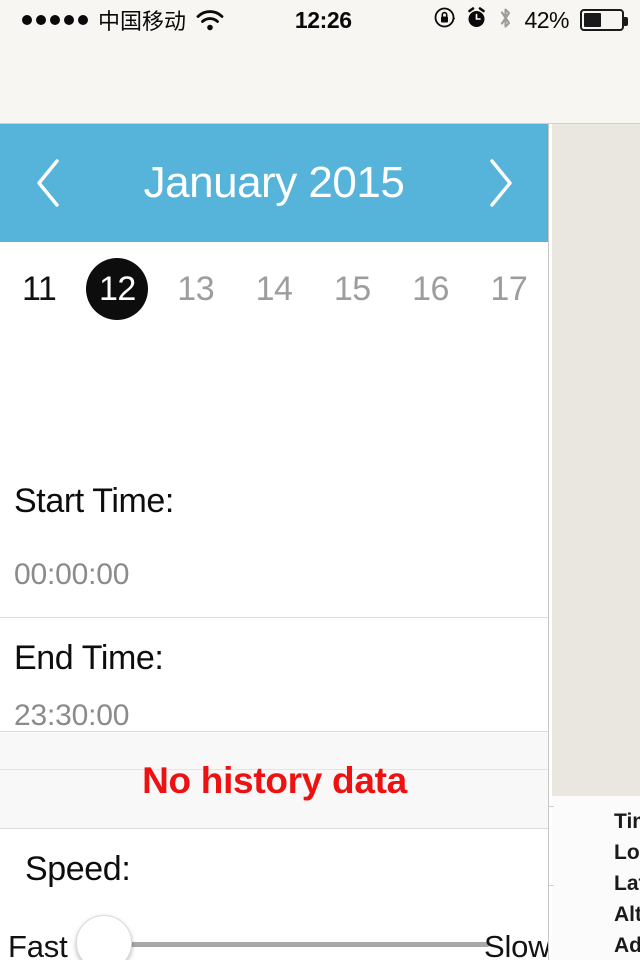 This screenshot has height=960, width=640. I want to click on battery-icon, so click(604, 20).